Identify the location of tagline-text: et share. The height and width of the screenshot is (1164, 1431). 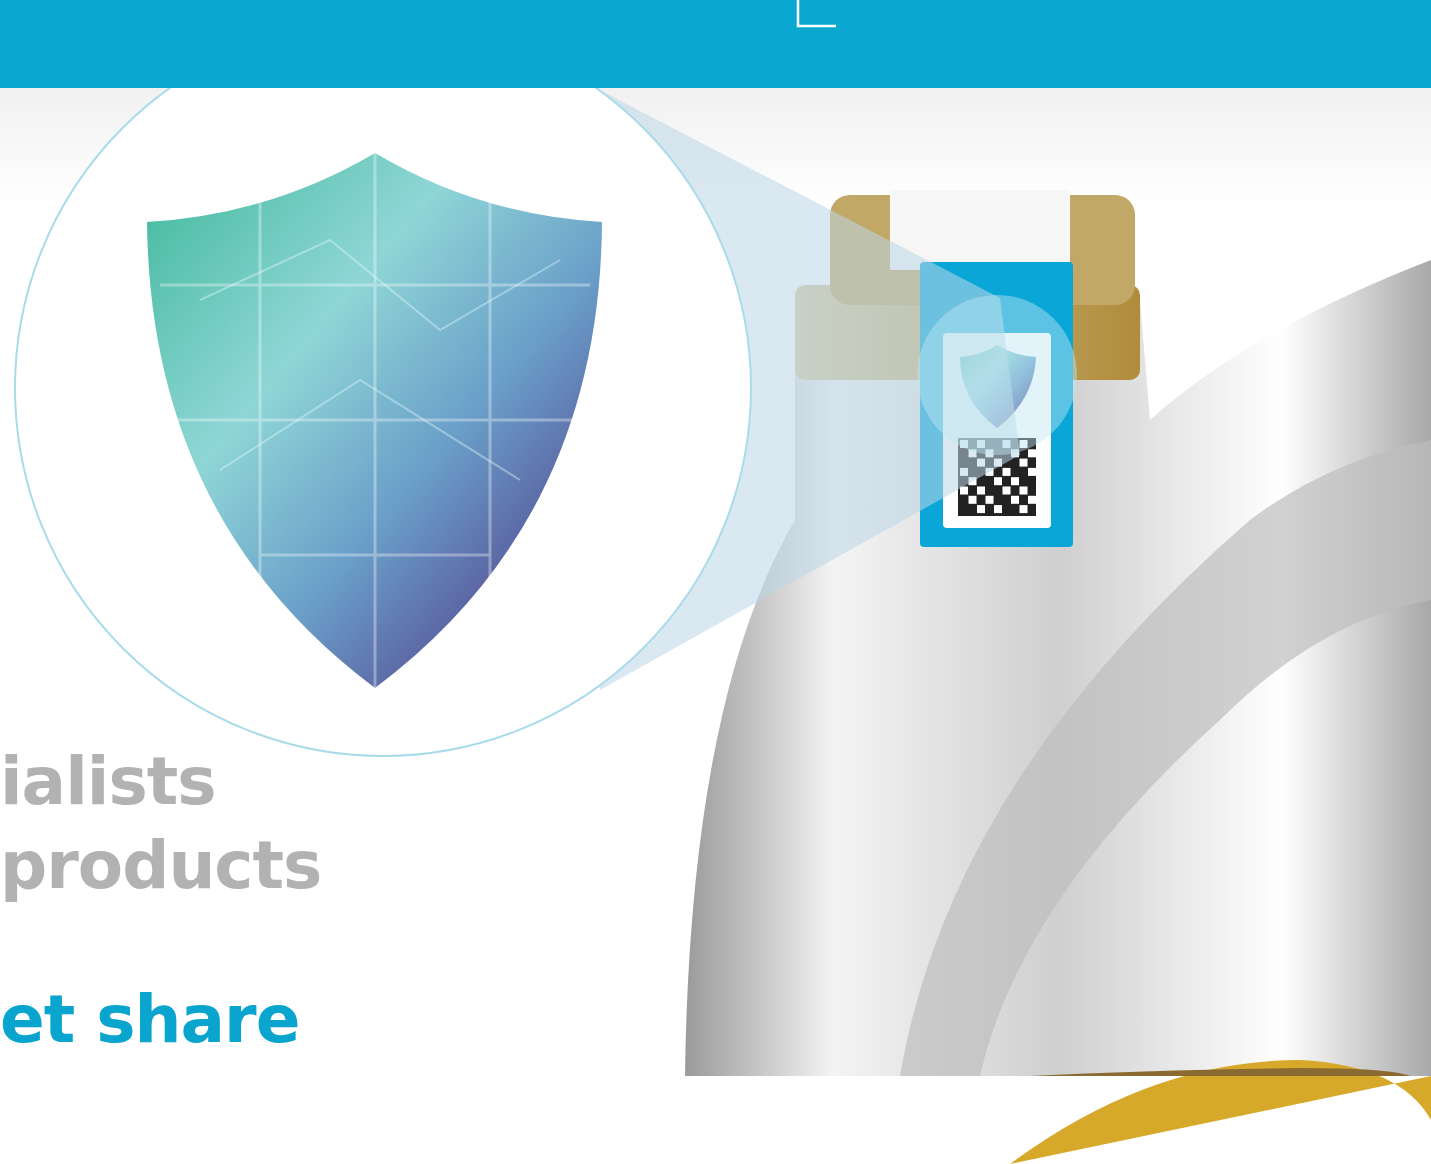
(150, 1020).